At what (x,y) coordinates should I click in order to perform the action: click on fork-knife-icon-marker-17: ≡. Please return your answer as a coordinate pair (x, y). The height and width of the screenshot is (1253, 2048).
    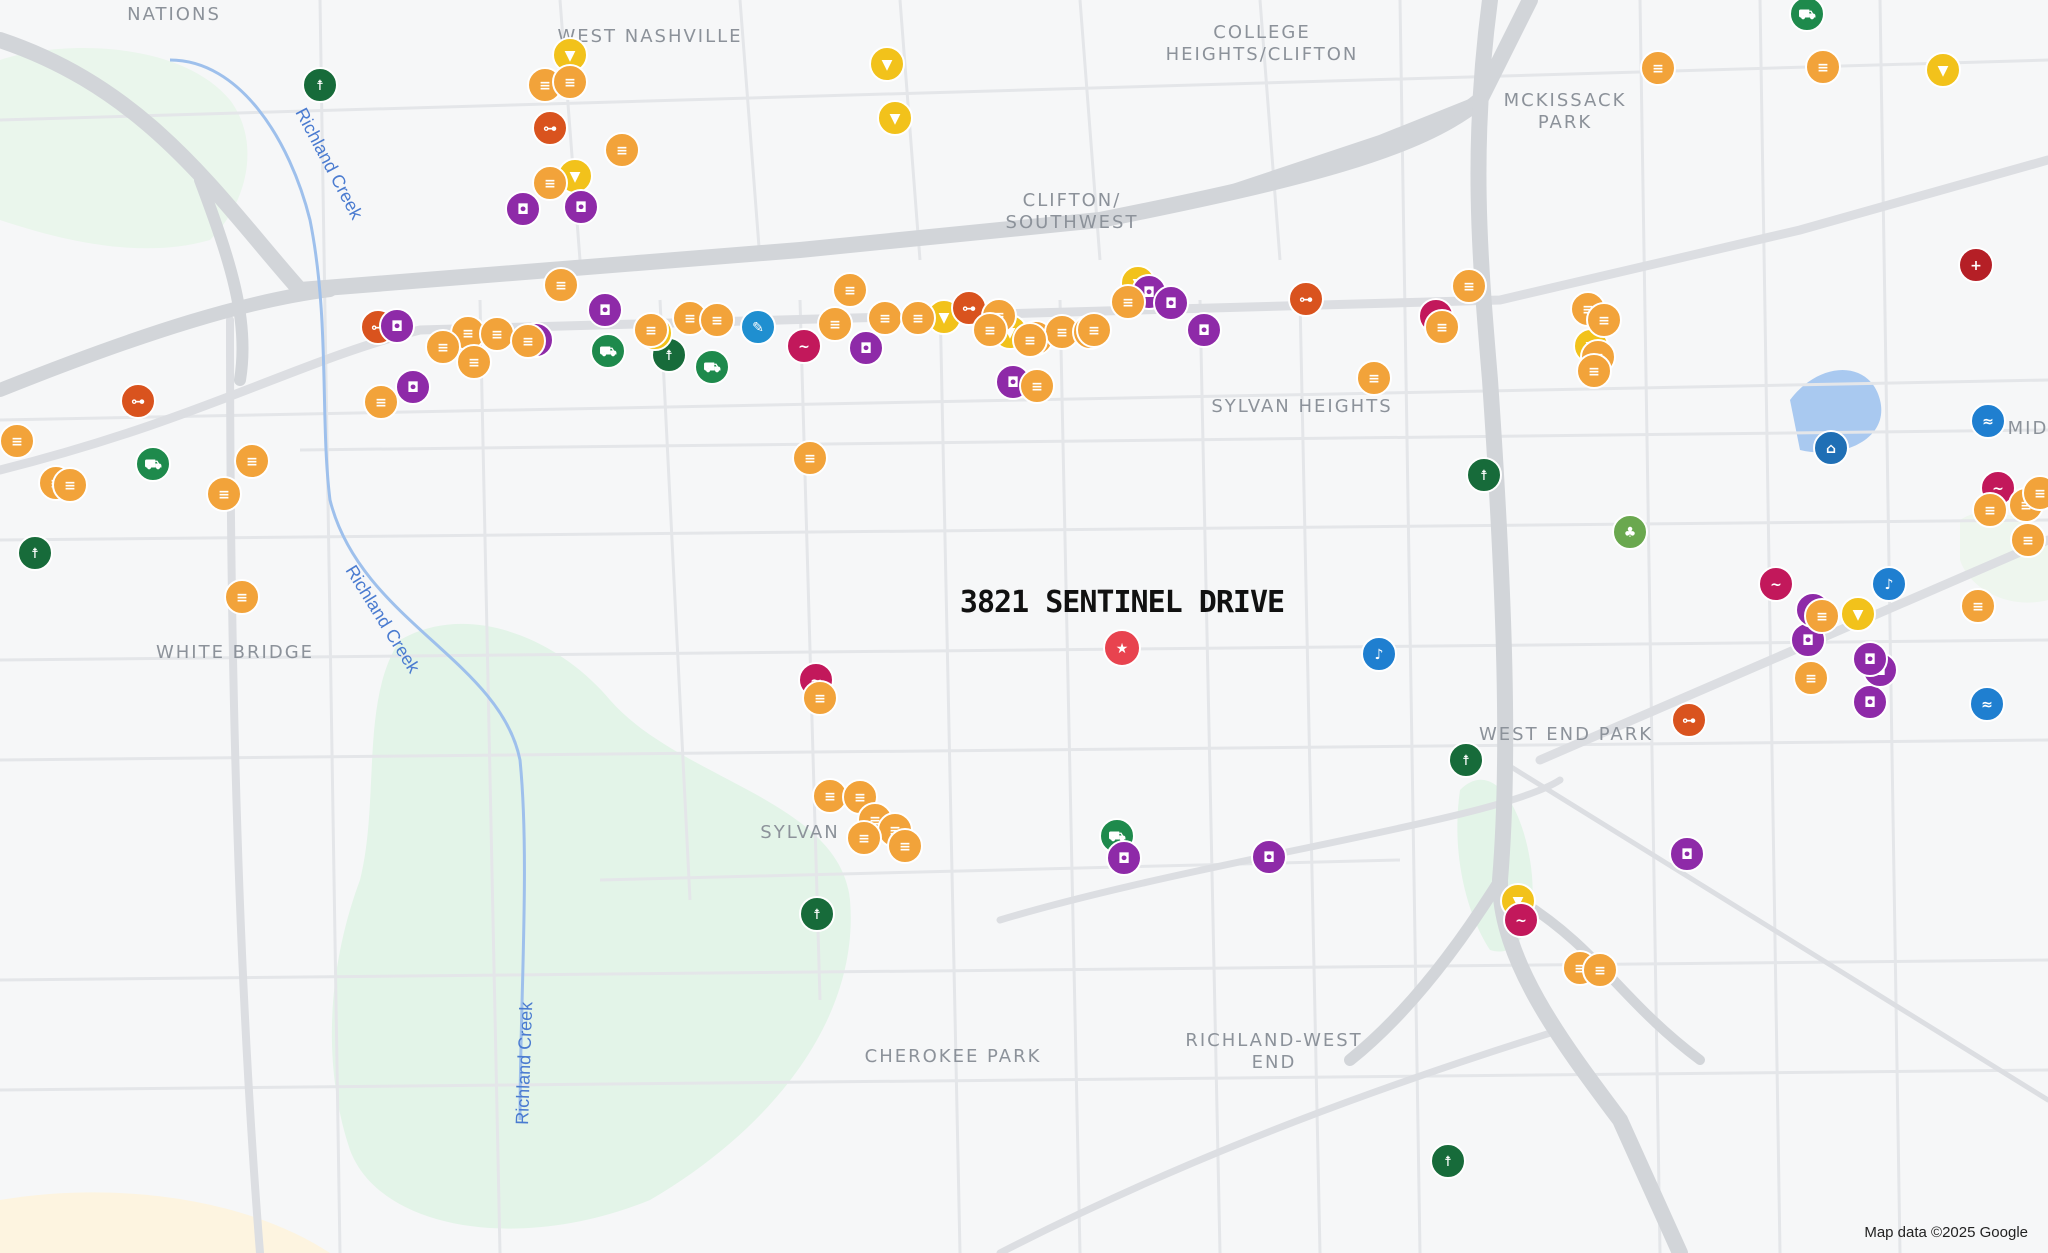
    Looking at the image, I should click on (918, 318).